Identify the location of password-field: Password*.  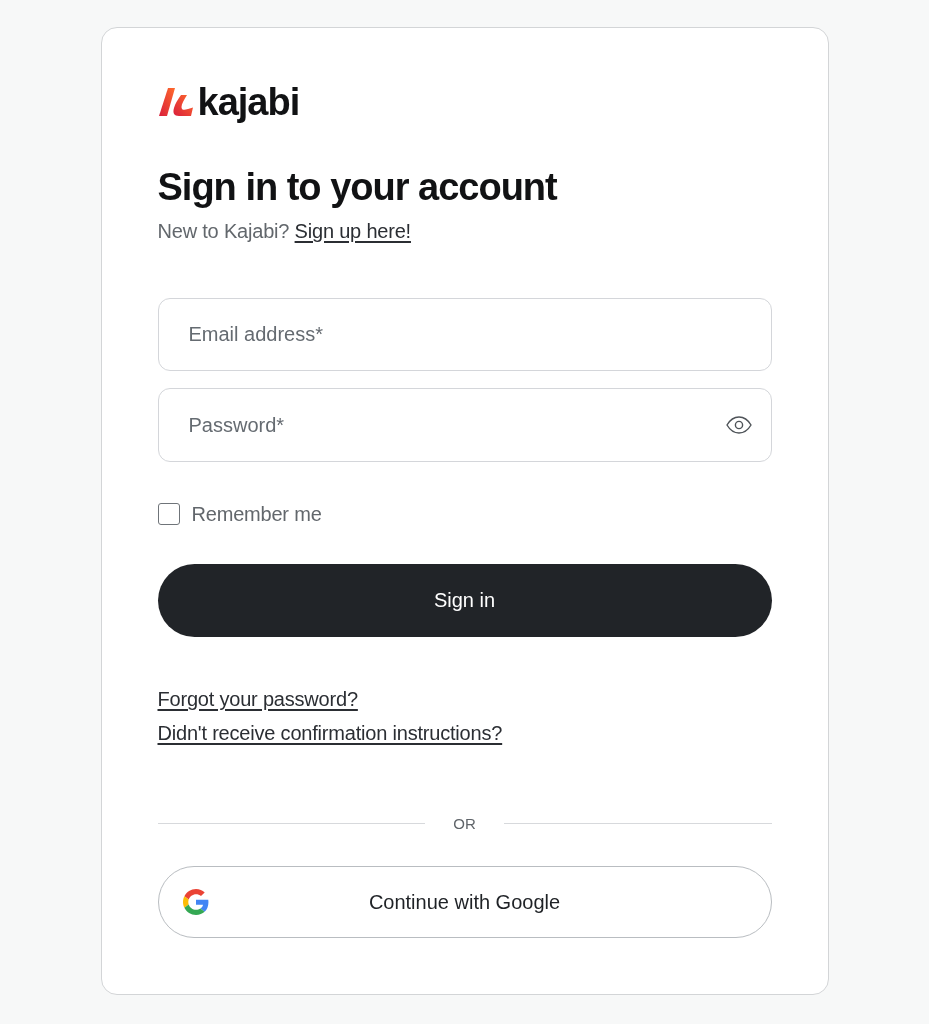
(464, 425).